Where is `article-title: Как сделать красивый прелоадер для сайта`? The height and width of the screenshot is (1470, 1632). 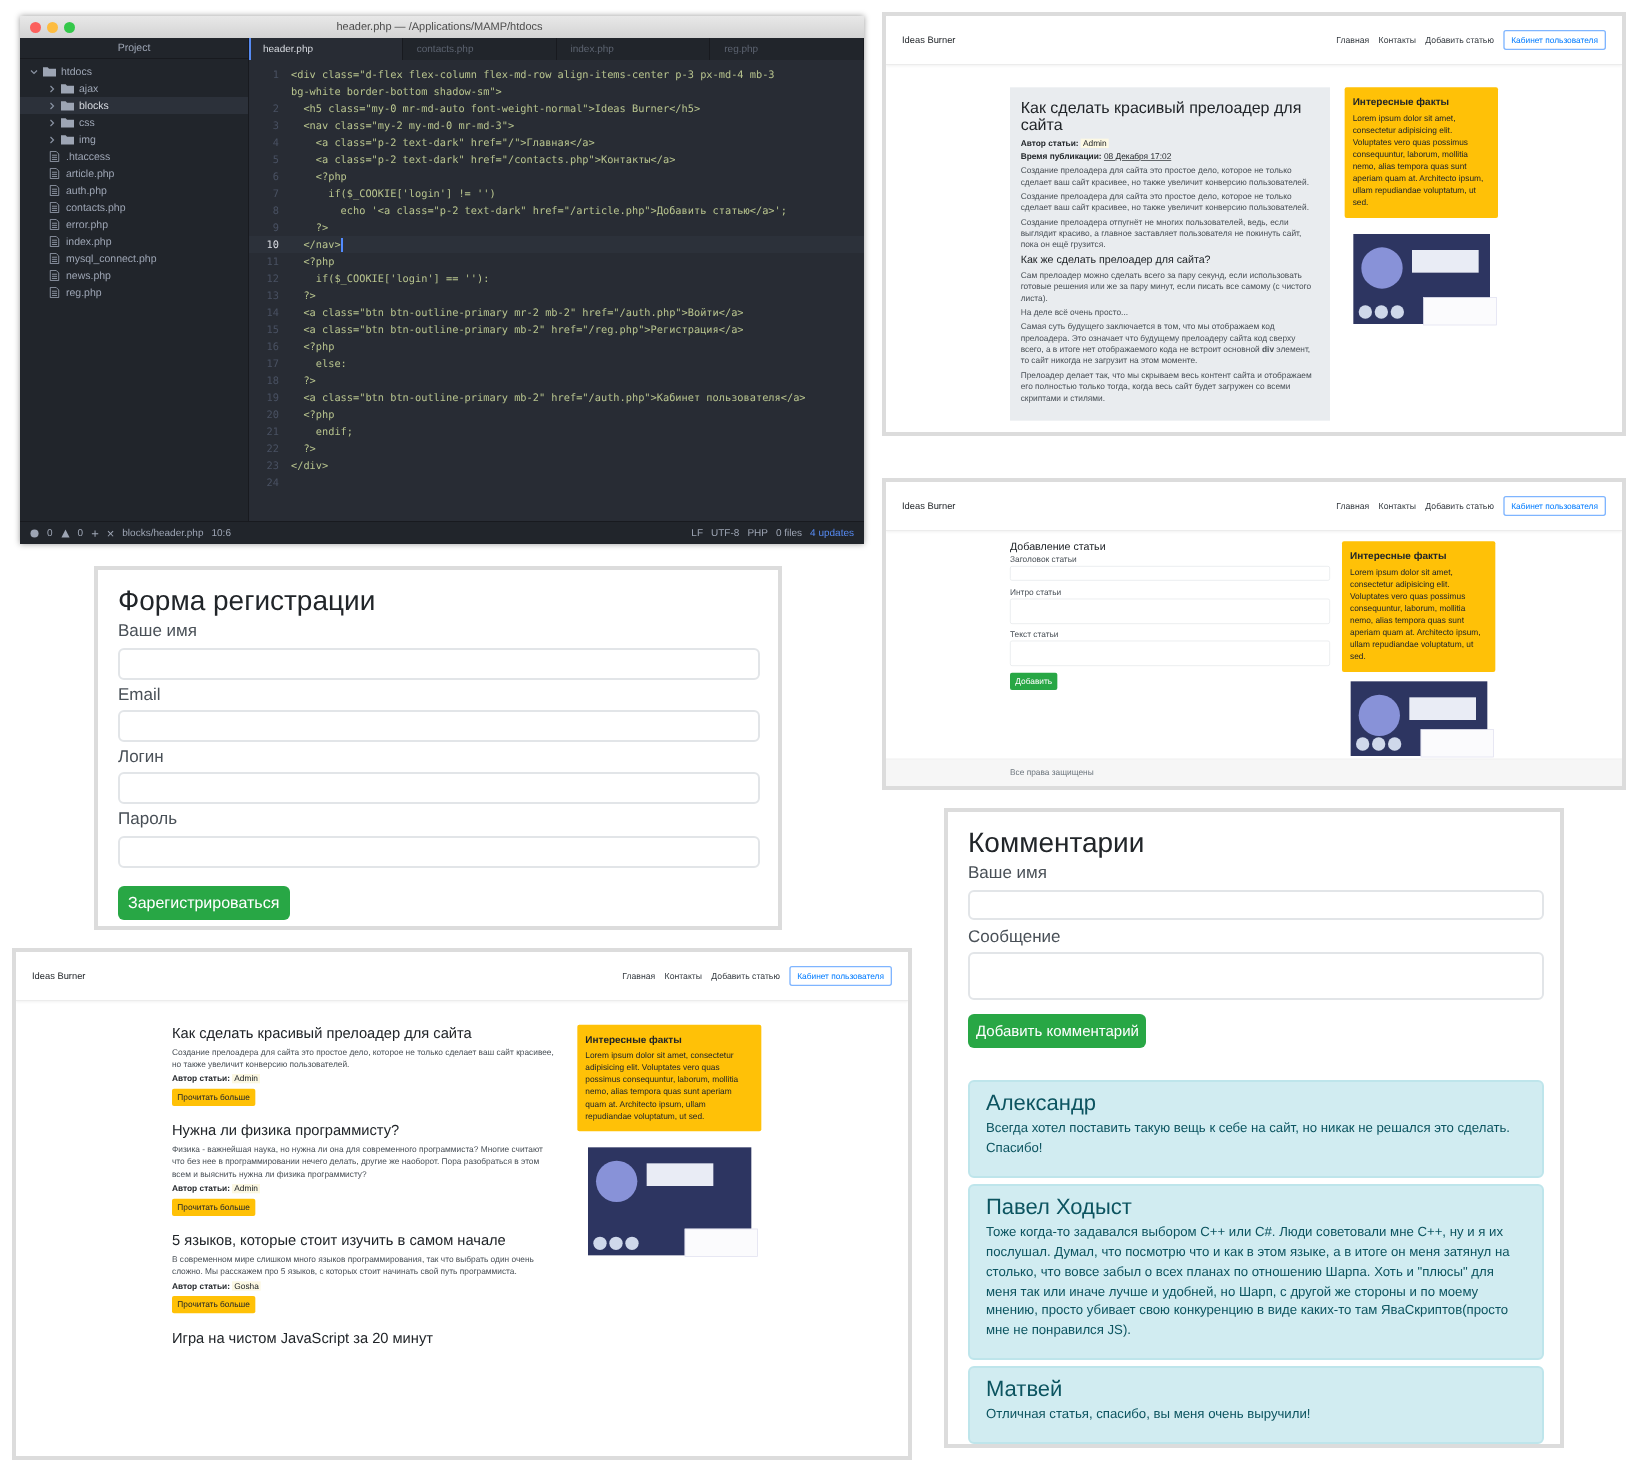
article-title: Как сделать красивый прелоадер для сайта is located at coordinates (1162, 117).